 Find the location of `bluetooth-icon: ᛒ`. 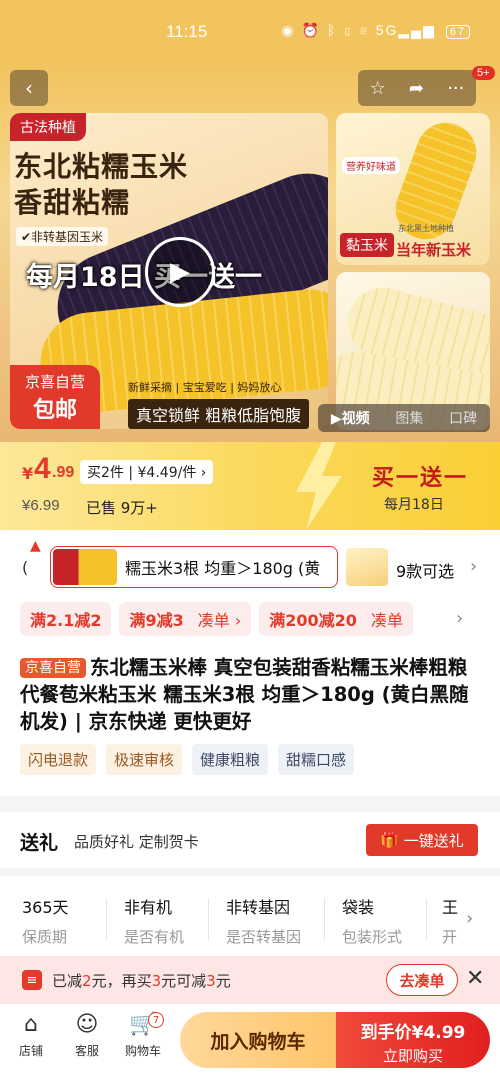

bluetooth-icon: ᛒ is located at coordinates (332, 30).